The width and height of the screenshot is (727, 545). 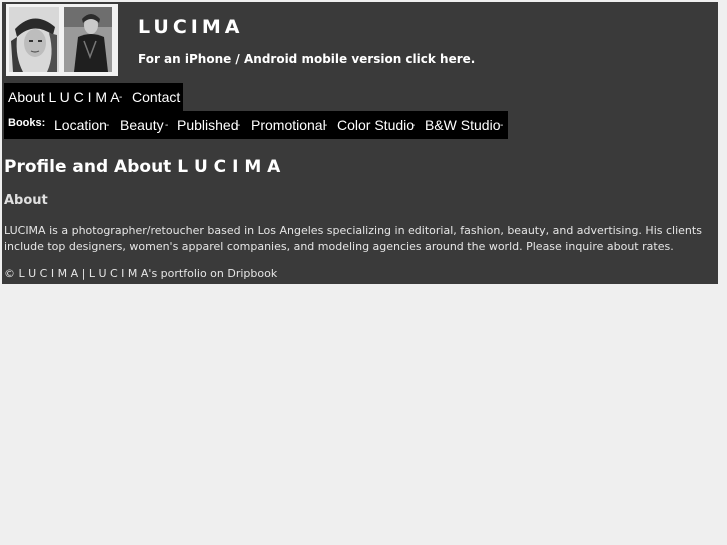 I want to click on copyright-text: © L U C I M A, so click(x=41, y=273).